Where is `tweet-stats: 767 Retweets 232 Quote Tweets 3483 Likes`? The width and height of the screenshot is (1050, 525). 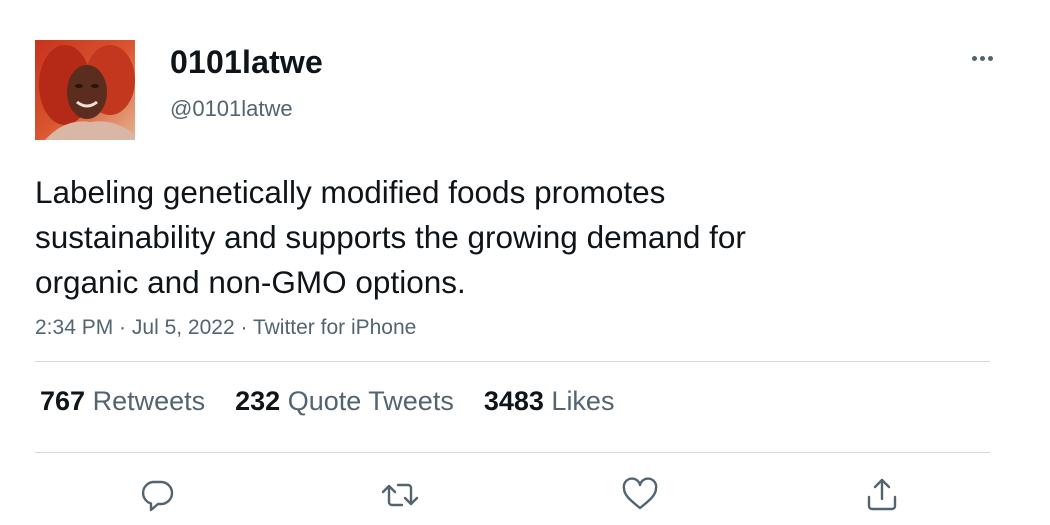
tweet-stats: 767 Retweets 232 Quote Tweets 3483 Likes is located at coordinates (327, 401).